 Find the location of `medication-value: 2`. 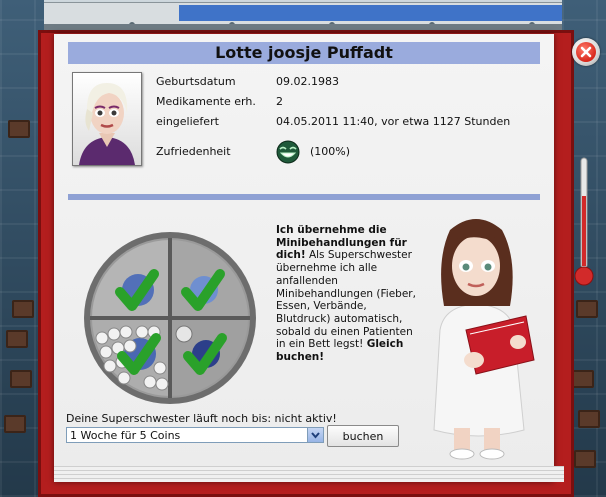

medication-value: 2 is located at coordinates (279, 101).